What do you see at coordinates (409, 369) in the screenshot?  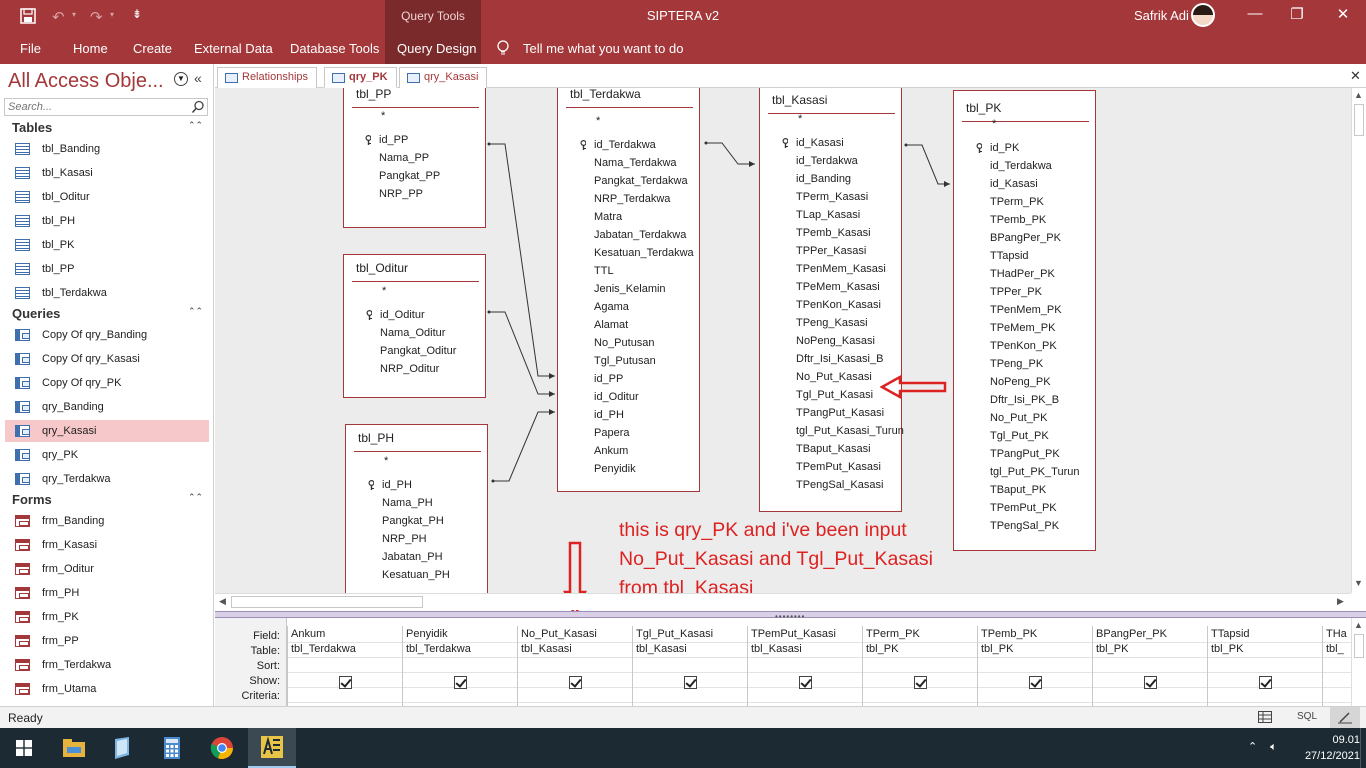 I see `field-item: NRP_Oditur` at bounding box center [409, 369].